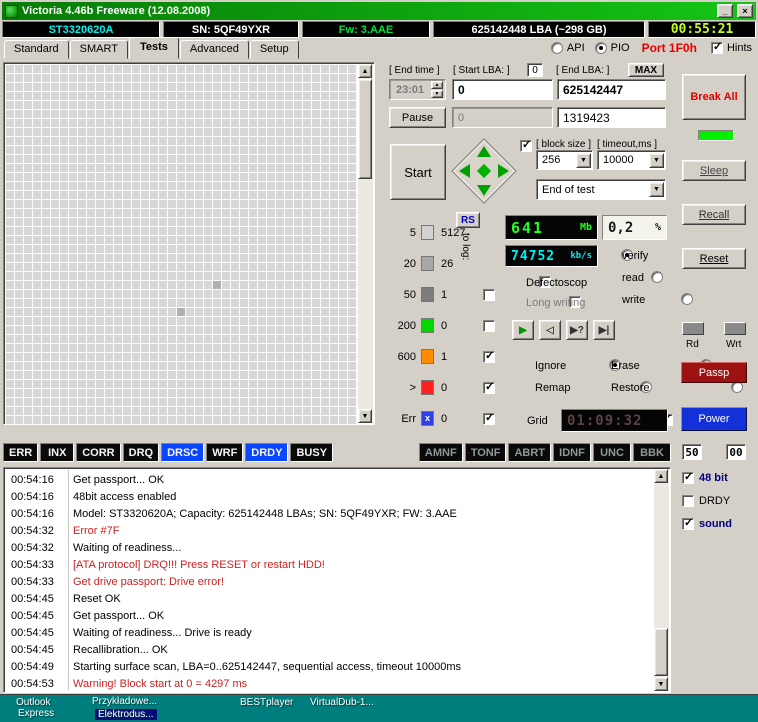 The height and width of the screenshot is (722, 758). What do you see at coordinates (714, 97) in the screenshot?
I see `break-all-button: Break All` at bounding box center [714, 97].